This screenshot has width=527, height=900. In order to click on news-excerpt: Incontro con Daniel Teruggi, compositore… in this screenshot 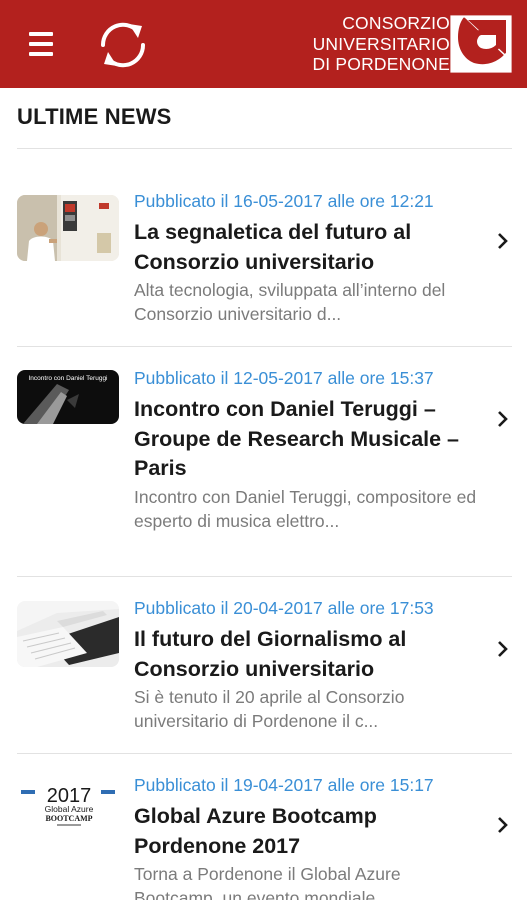, I will do `click(305, 508)`.